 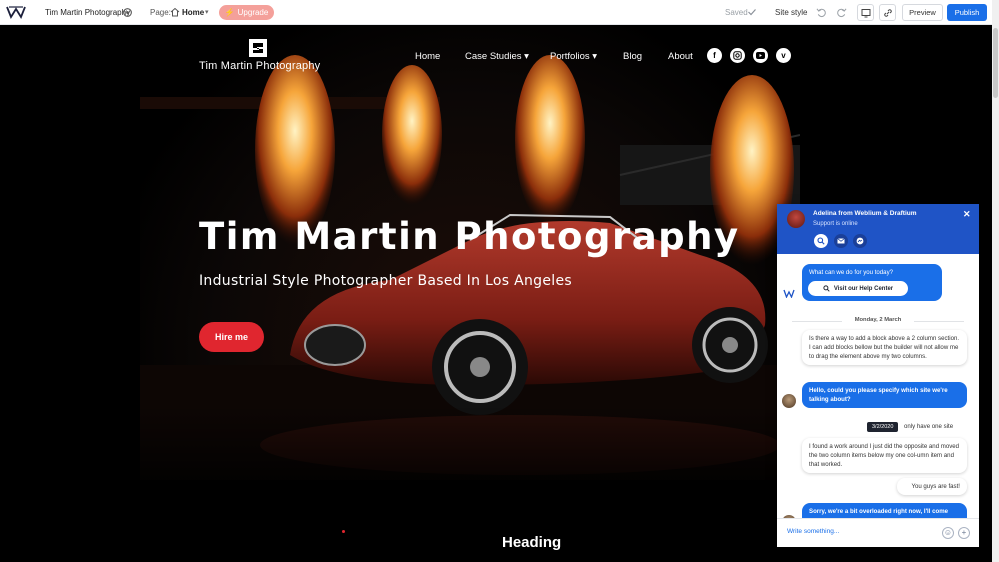 I want to click on undo-icon, so click(x=821, y=12).